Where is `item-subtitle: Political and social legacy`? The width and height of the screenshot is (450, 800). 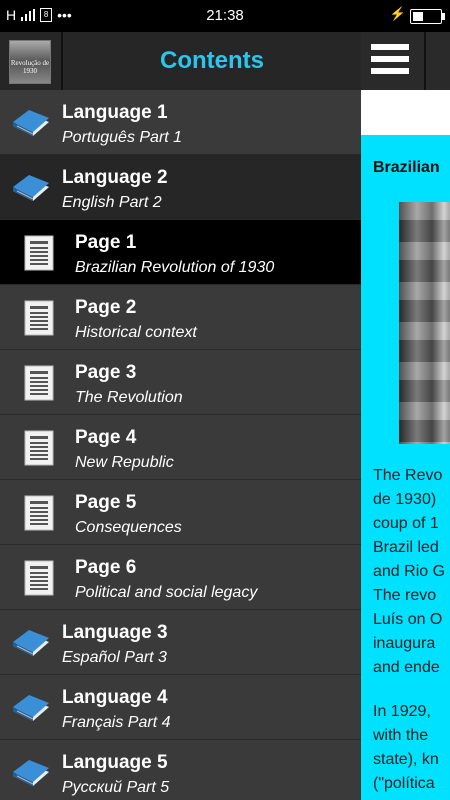
item-subtitle: Political and social legacy is located at coordinates (166, 592).